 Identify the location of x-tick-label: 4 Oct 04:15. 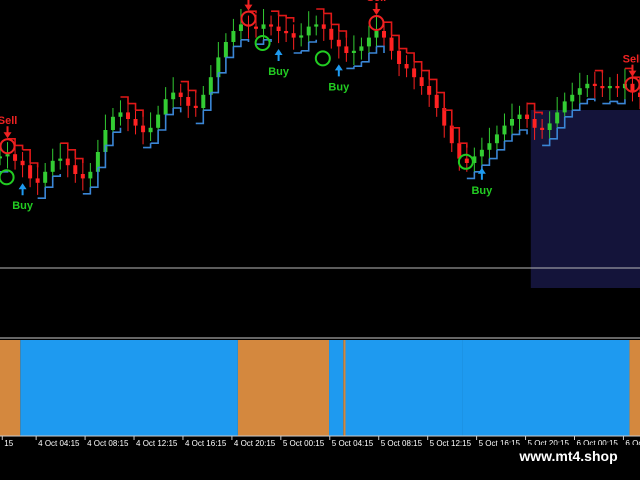
(59, 443).